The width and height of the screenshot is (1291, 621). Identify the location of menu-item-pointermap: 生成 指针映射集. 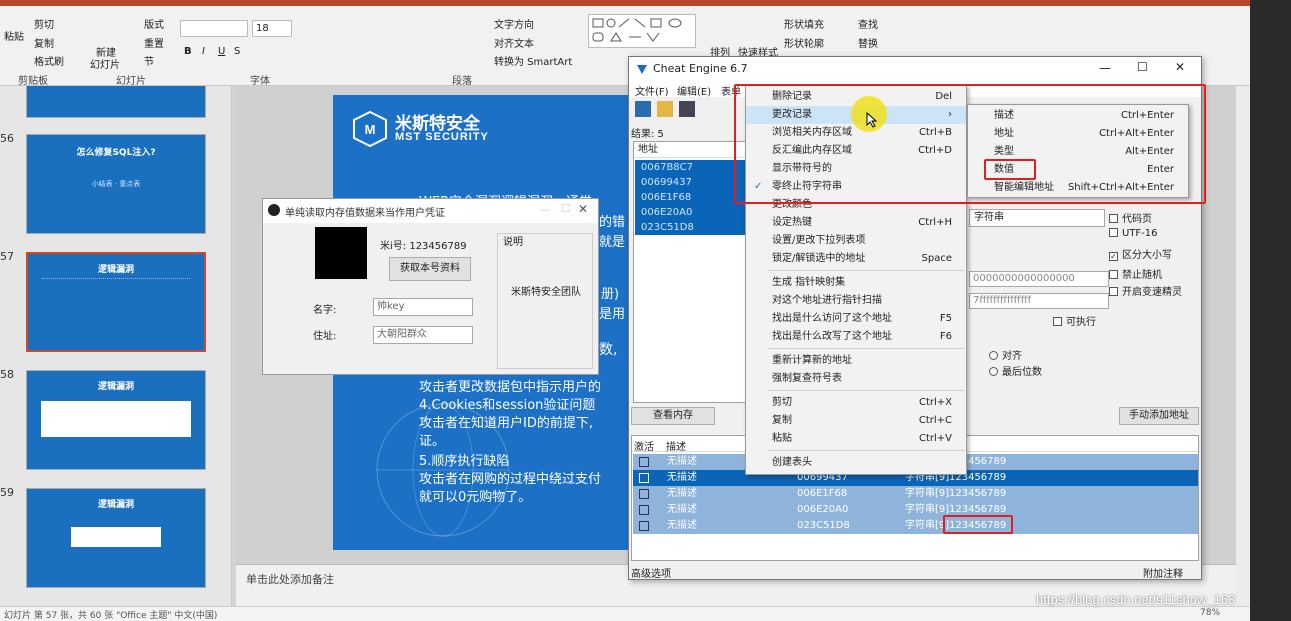
(856, 283).